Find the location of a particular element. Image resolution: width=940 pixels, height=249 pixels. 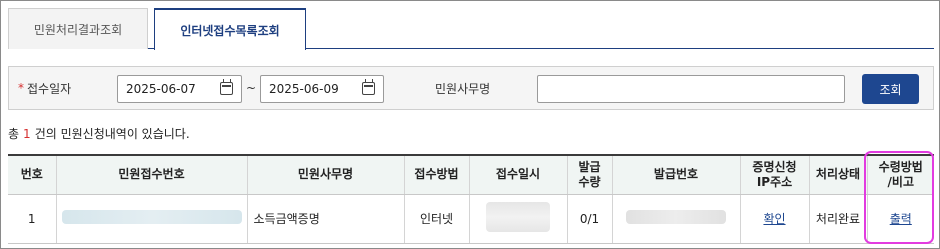

redacted-datetime is located at coordinates (518, 217).